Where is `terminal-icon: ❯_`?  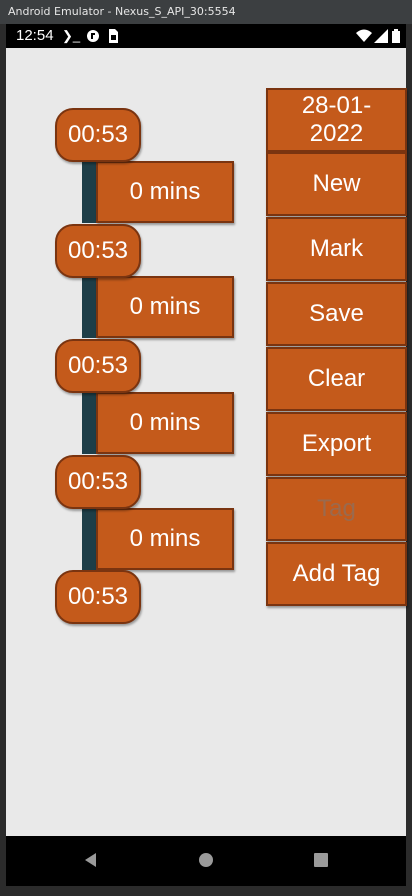 terminal-icon: ❯_ is located at coordinates (71, 35).